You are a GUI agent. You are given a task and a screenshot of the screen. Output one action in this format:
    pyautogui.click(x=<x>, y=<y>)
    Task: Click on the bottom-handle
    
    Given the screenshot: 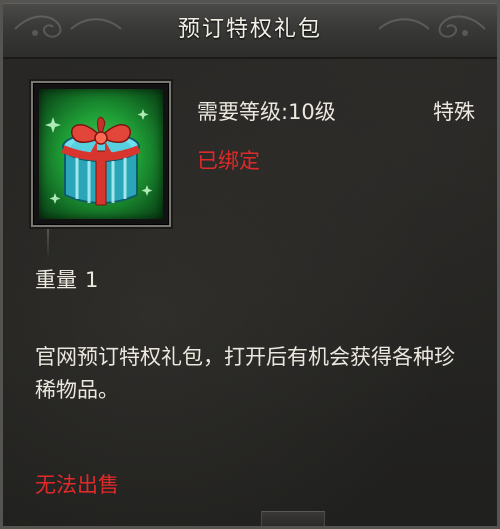 What is the action you would take?
    pyautogui.click(x=293, y=518)
    